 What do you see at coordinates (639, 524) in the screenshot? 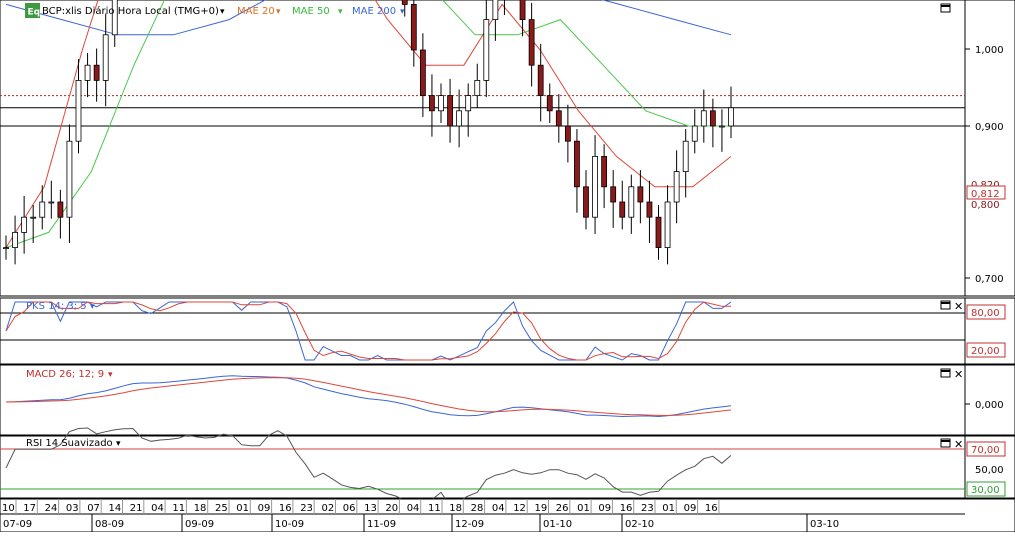
I see `x-month-label: 02-10` at bounding box center [639, 524].